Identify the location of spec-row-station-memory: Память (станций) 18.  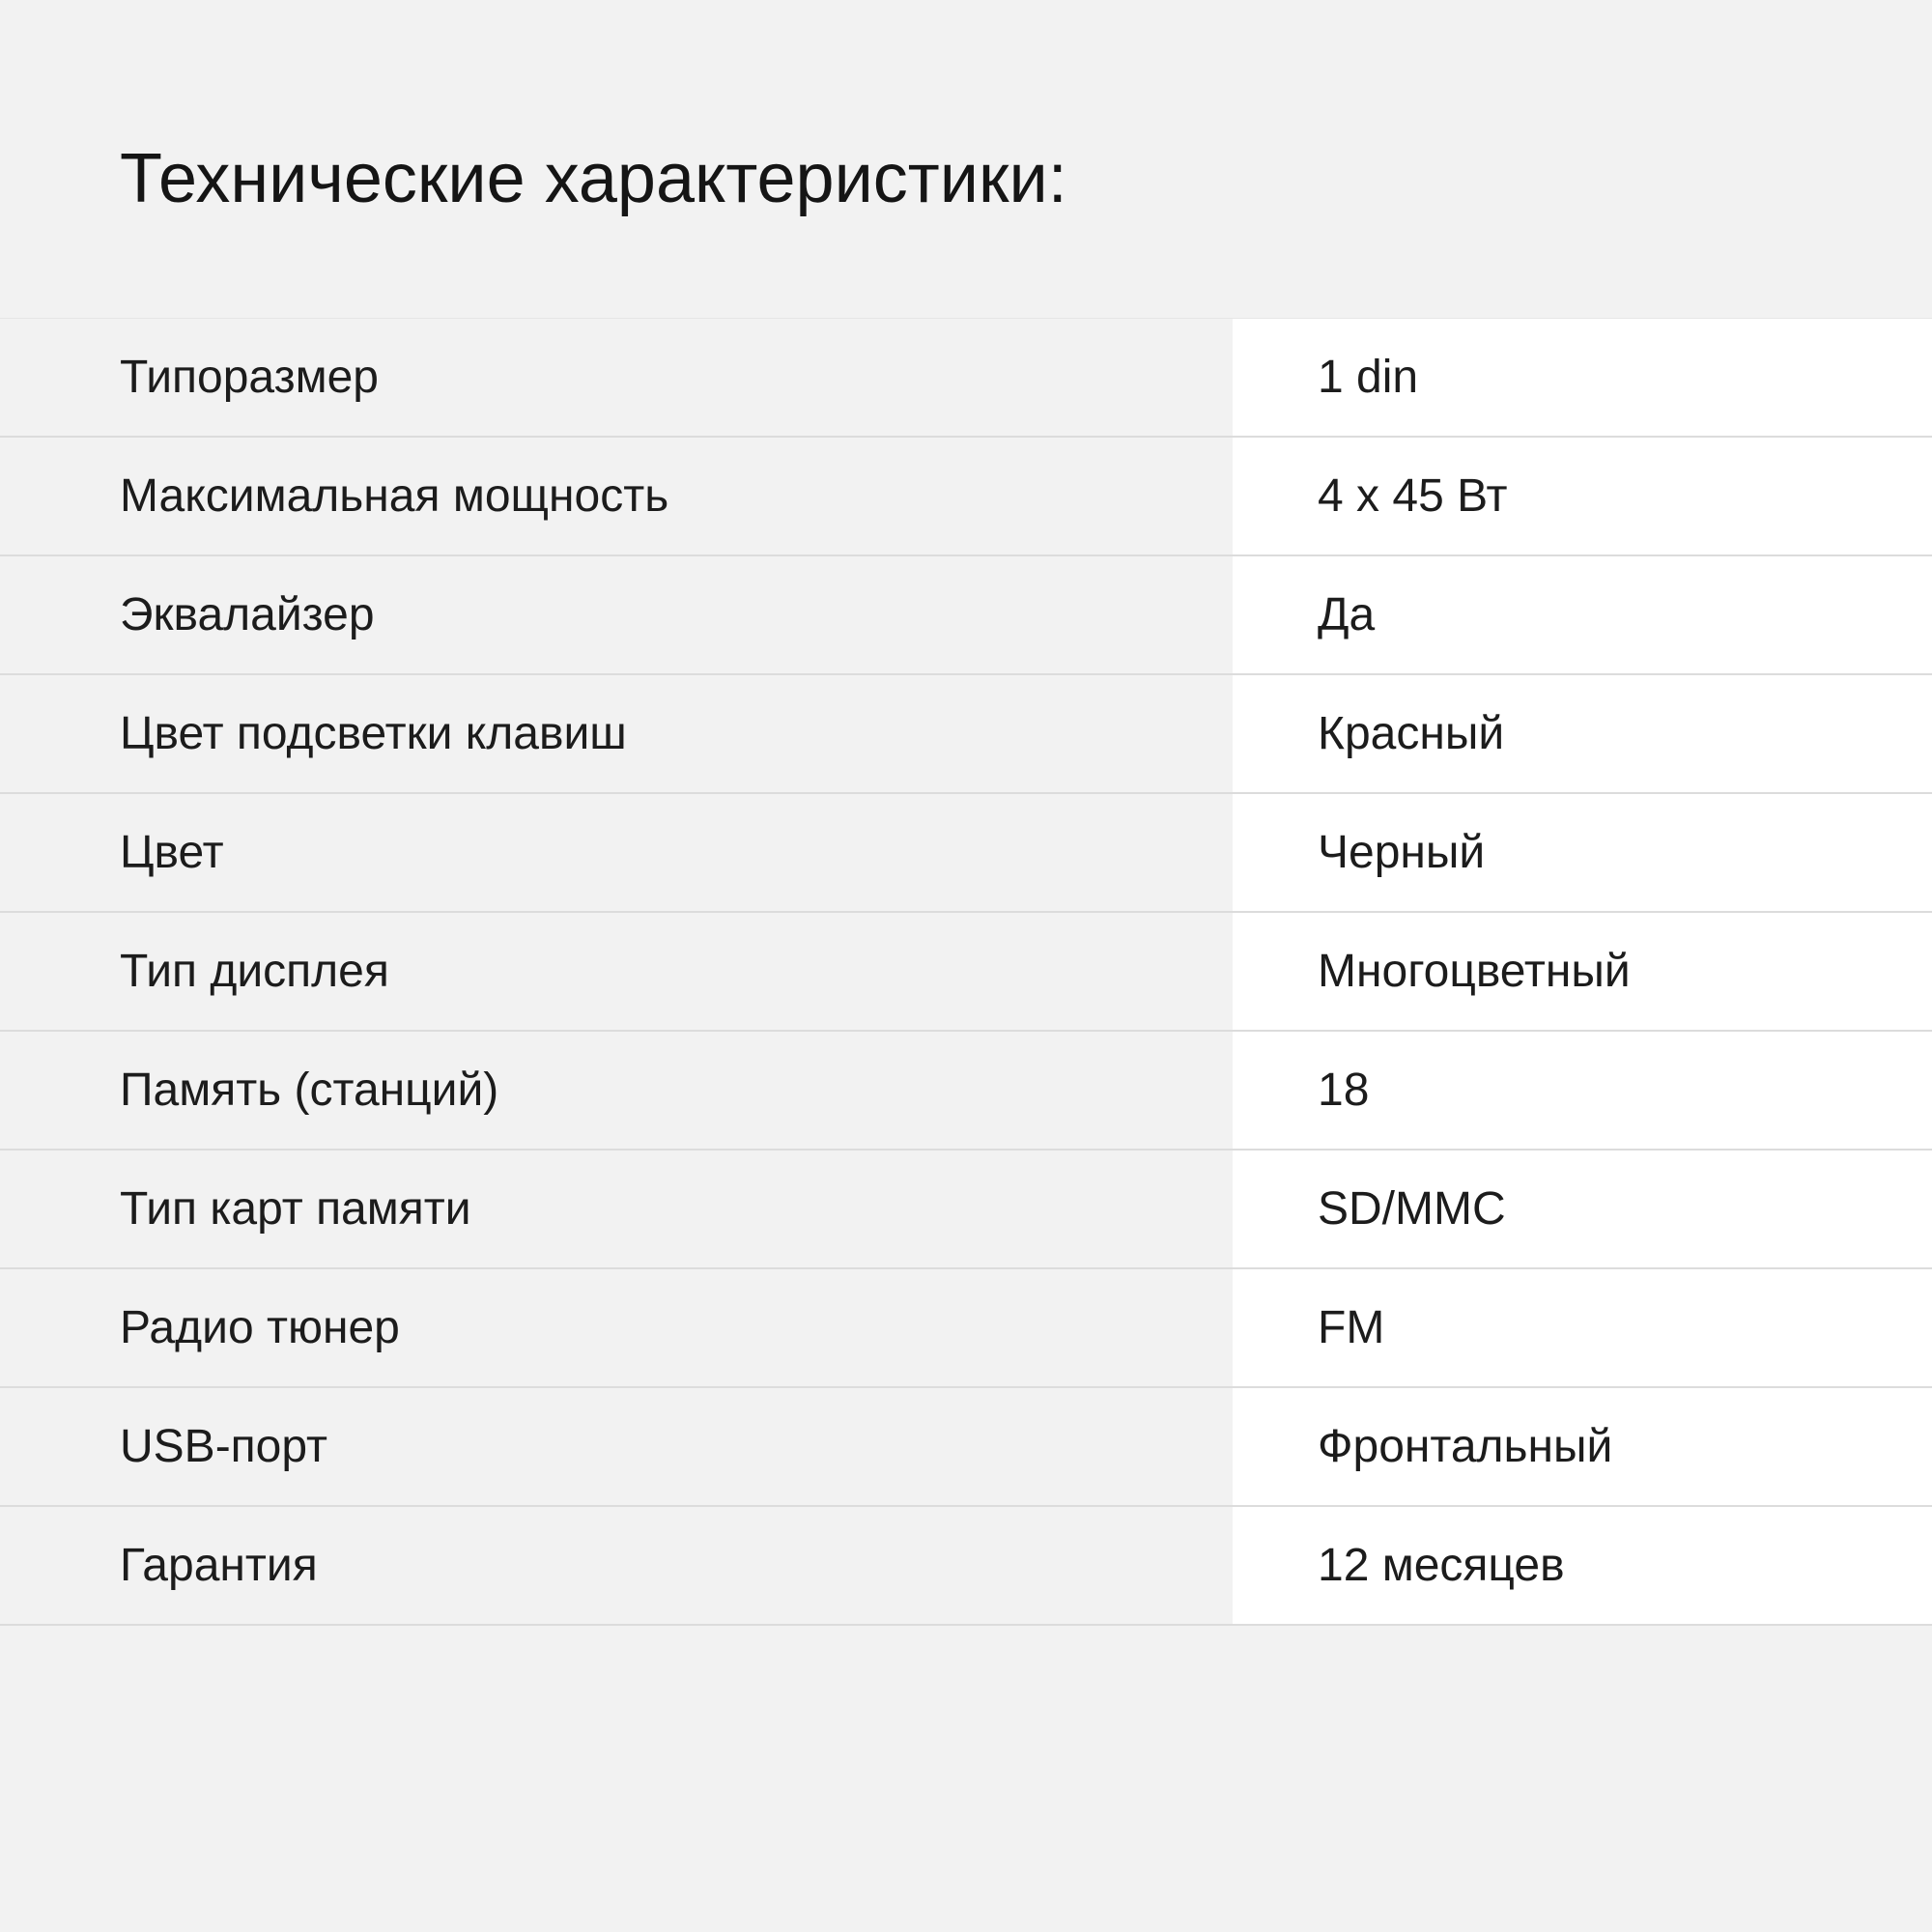
(966, 1091).